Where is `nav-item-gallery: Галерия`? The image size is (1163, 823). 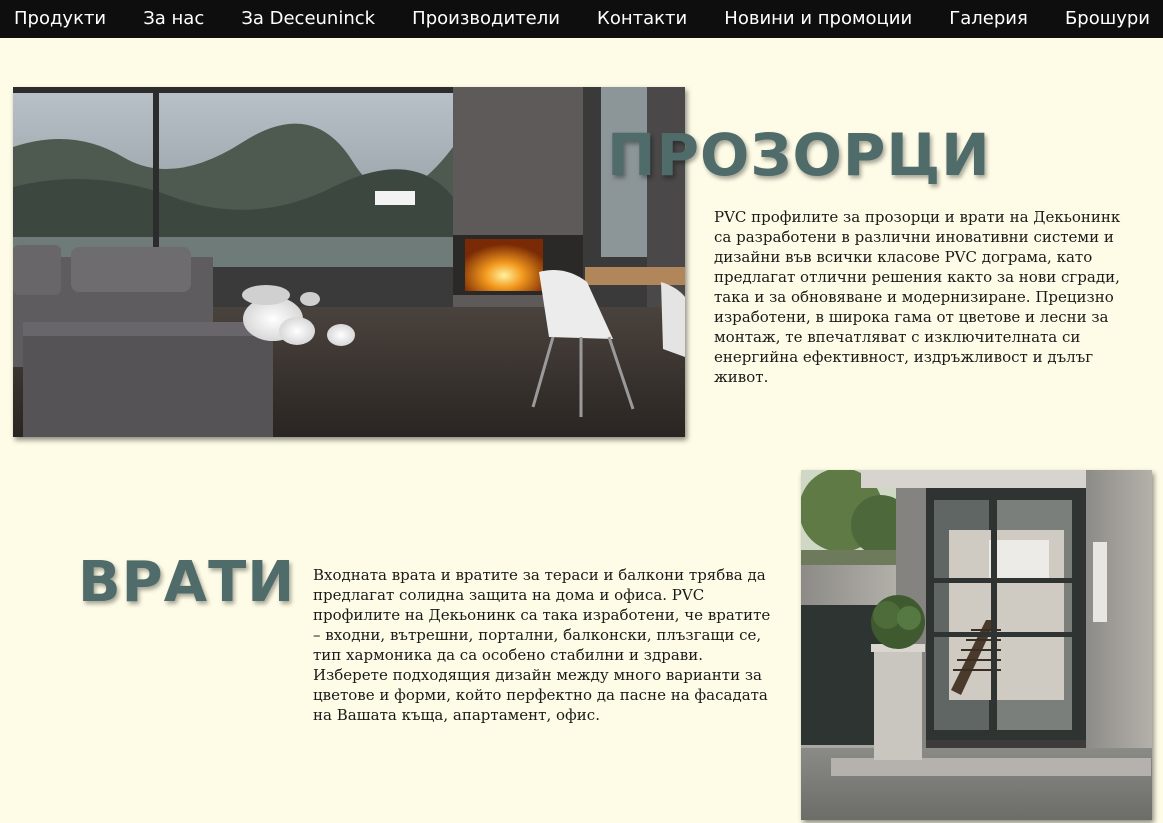
nav-item-gallery: Галерия is located at coordinates (988, 19).